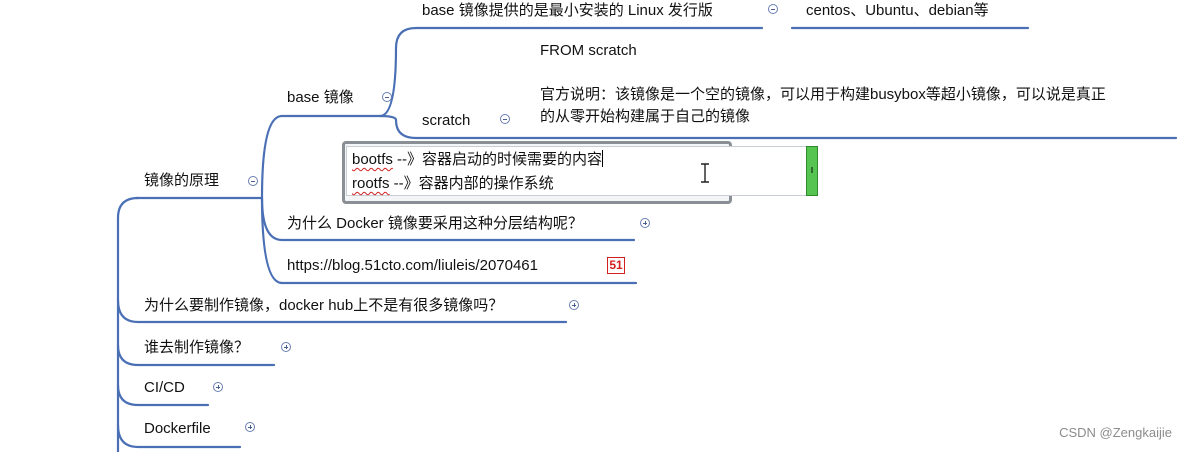  I want to click on note-line-official-desc-cont: 的从零开始构建属于自己的镜像, so click(645, 116).